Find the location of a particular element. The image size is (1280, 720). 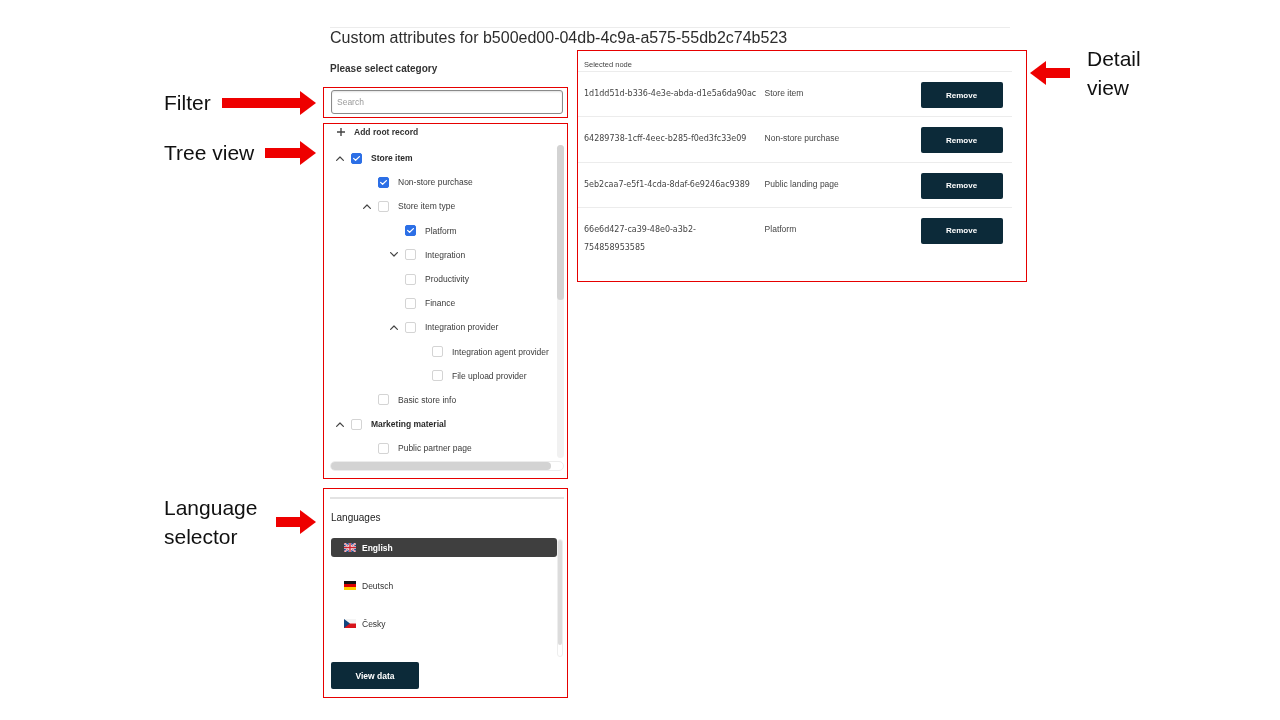

node-name: Platform is located at coordinates (780, 228).